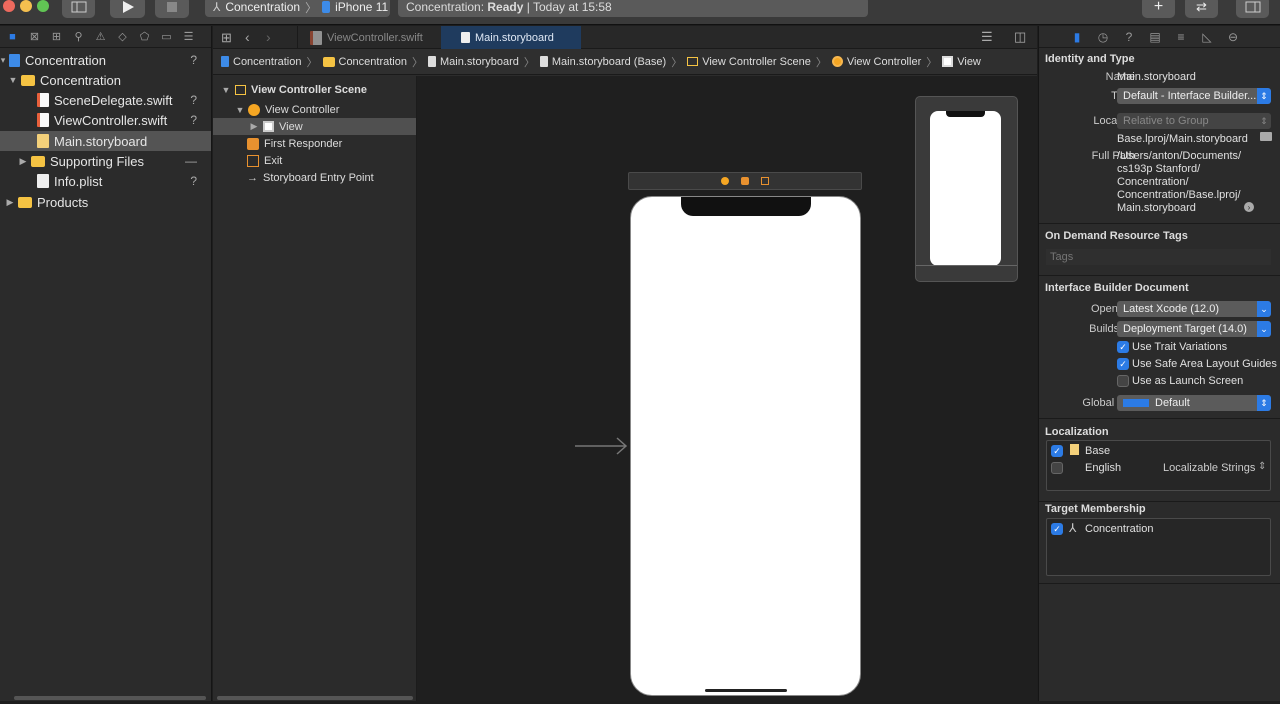 This screenshot has width=1280, height=704. I want to click on source-control-tab-icon: ⊠, so click(34, 36).